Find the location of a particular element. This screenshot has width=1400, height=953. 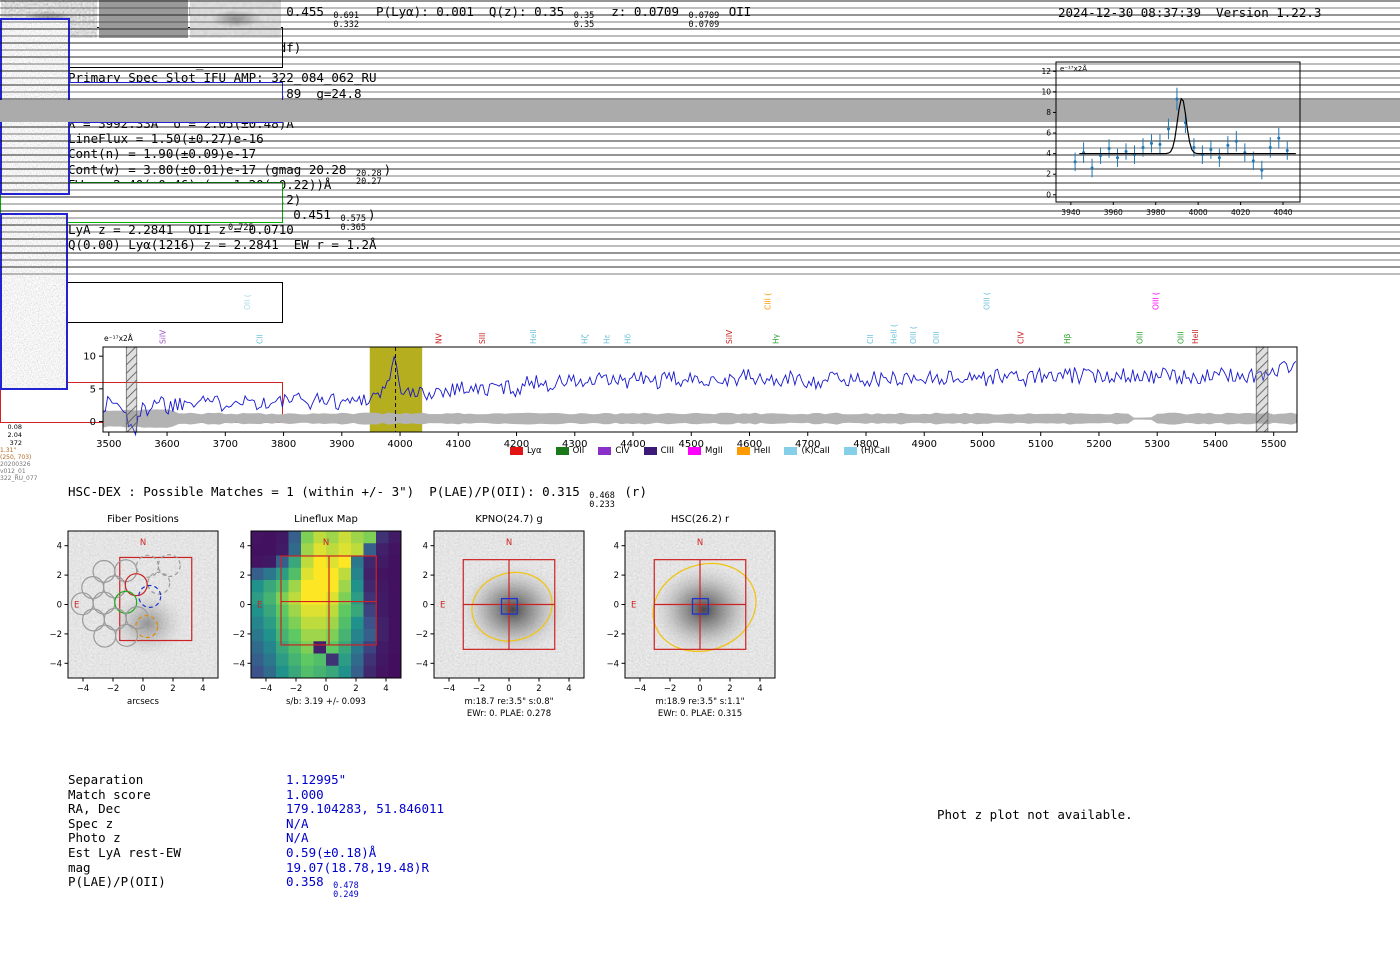

legend-item: (K)CaII is located at coordinates (807, 451).